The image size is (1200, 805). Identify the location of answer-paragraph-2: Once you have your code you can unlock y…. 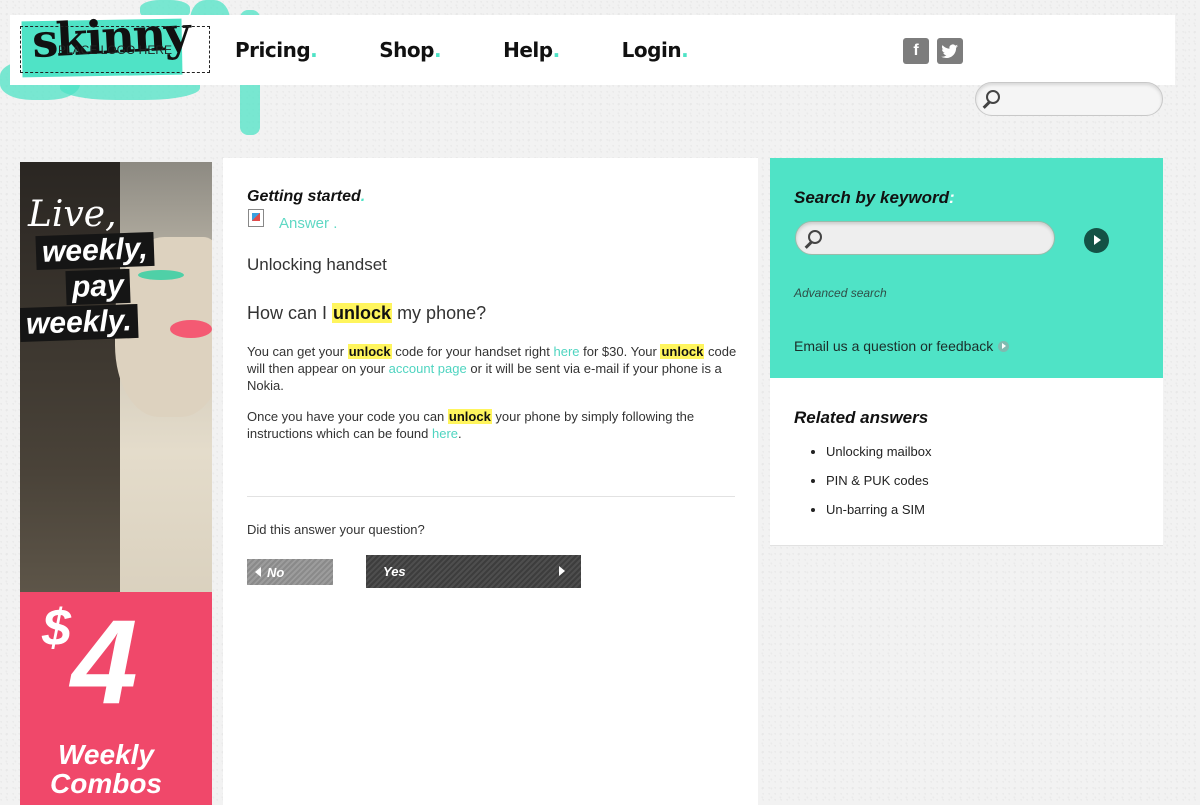
(493, 425).